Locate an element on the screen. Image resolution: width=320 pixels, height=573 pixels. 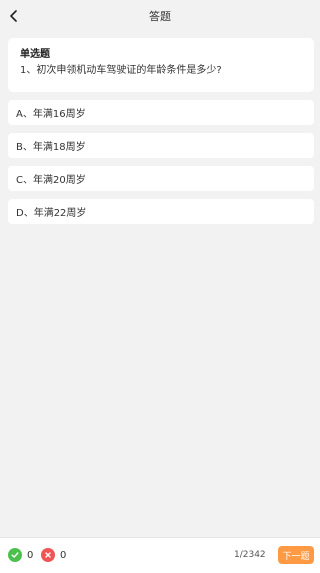
question-card: 单选题 1、初次申领机动车驾驶证的年龄条件是多少? is located at coordinates (161, 65).